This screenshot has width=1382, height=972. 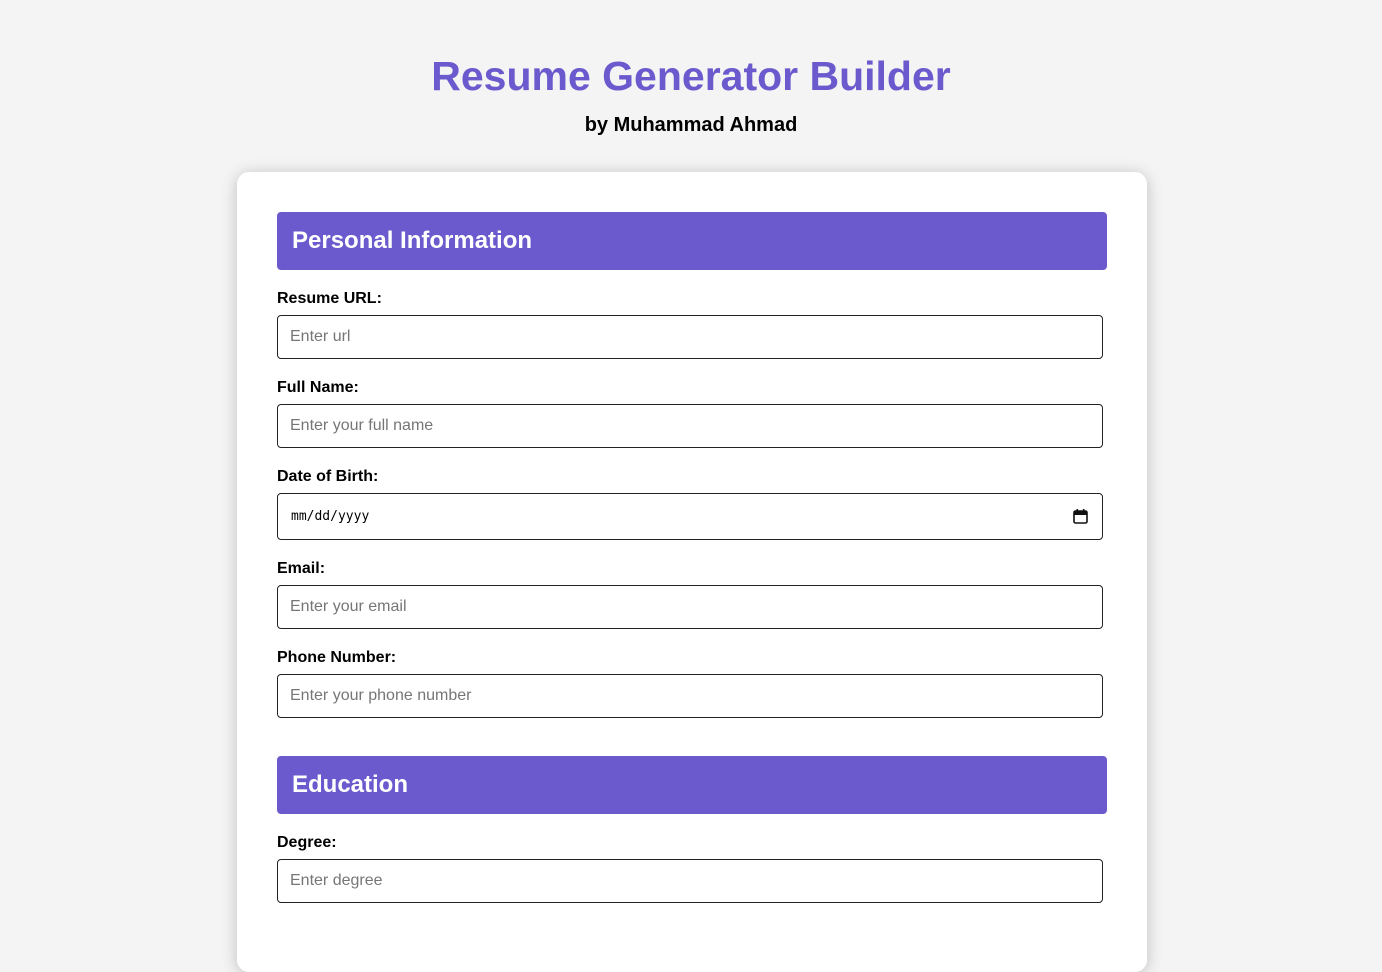 I want to click on degree-input, so click(x=690, y=881).